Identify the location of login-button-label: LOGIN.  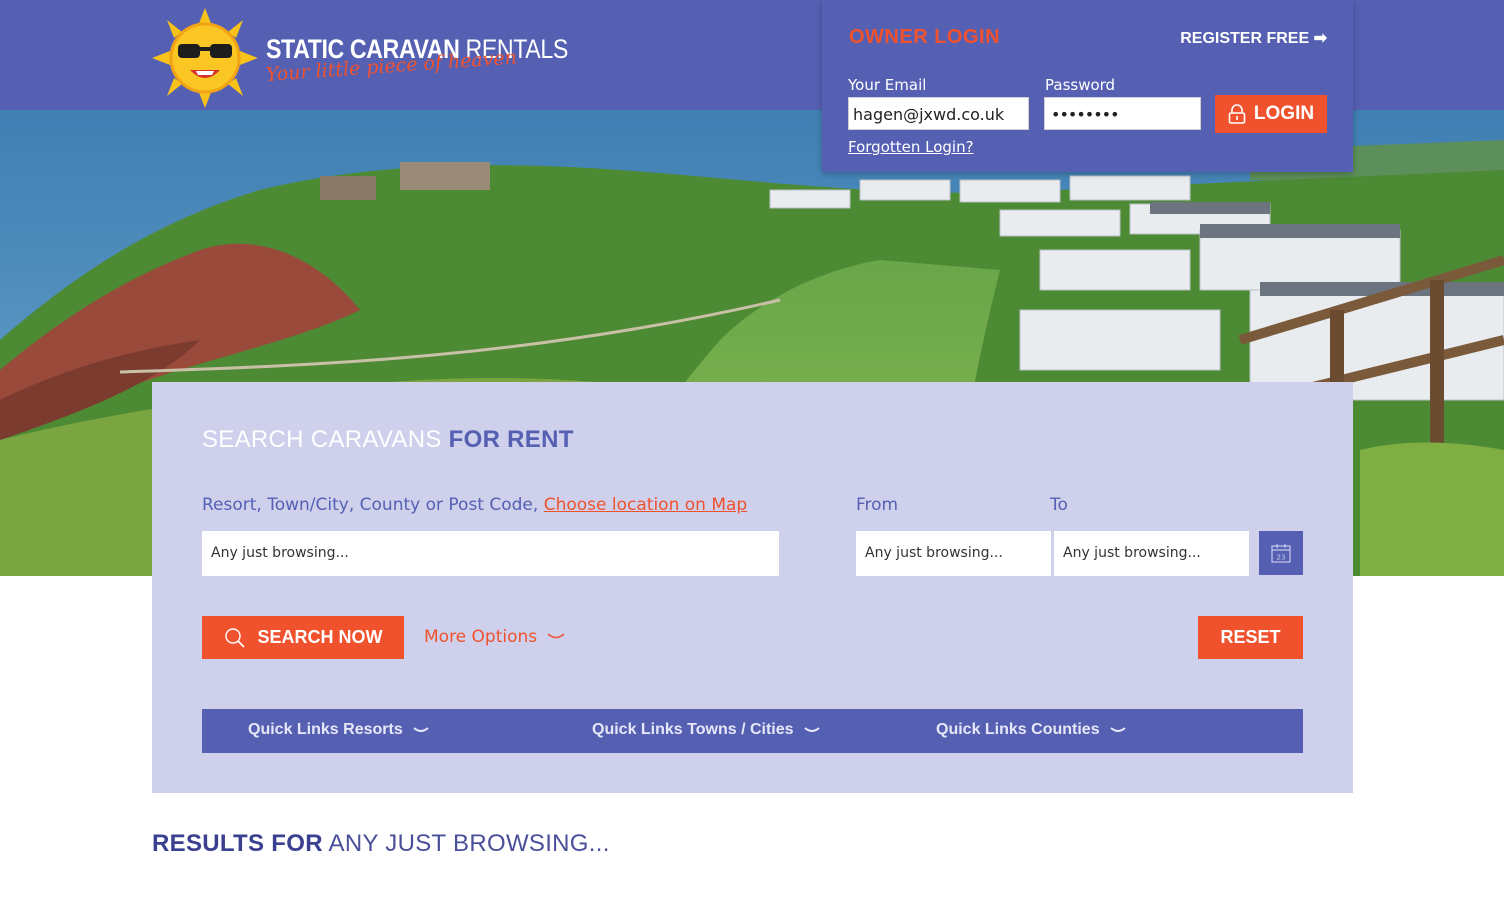
(1284, 113).